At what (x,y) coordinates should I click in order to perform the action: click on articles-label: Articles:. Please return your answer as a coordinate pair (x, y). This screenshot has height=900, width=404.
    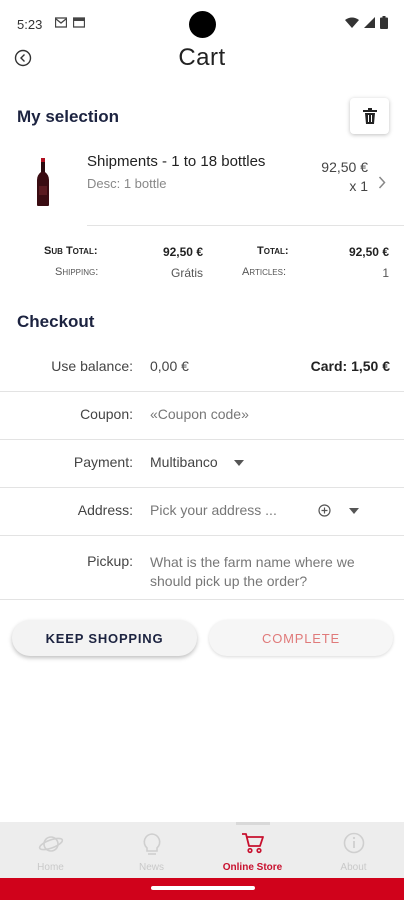
    Looking at the image, I should click on (264, 272).